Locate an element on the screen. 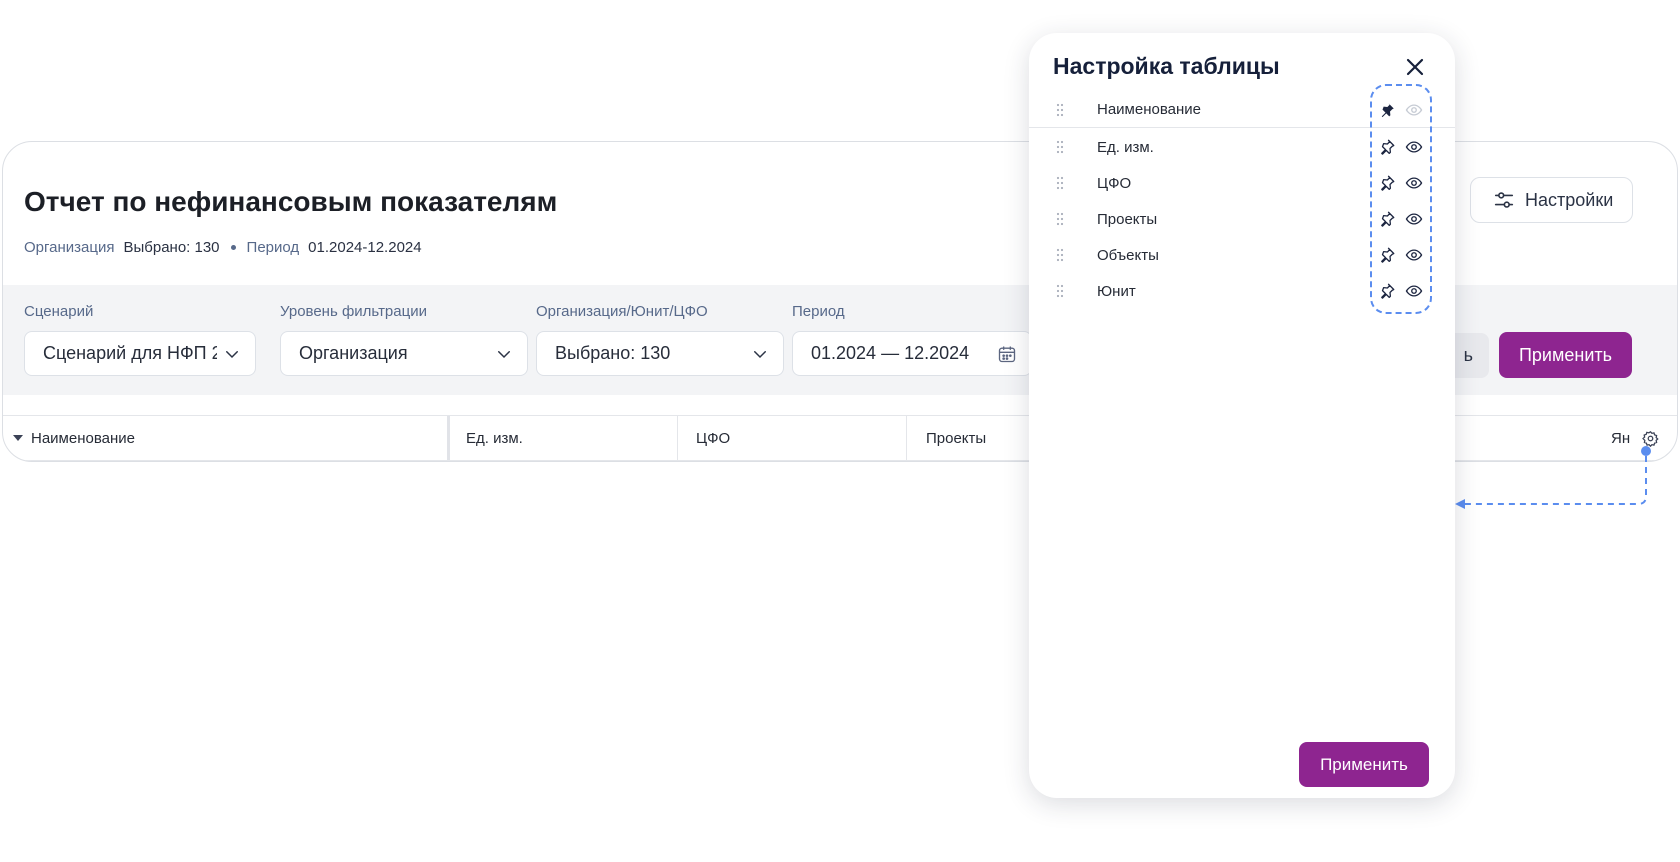 This screenshot has height=862, width=1680. filter-level-label: Уровень фильтрации is located at coordinates (353, 311).